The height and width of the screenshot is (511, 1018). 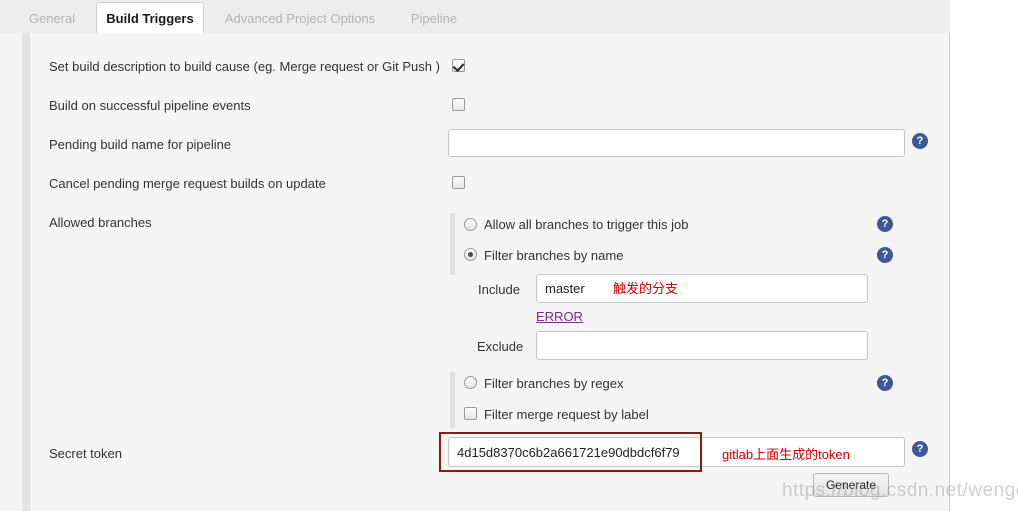 I want to click on generate-button: Generate, so click(x=851, y=485).